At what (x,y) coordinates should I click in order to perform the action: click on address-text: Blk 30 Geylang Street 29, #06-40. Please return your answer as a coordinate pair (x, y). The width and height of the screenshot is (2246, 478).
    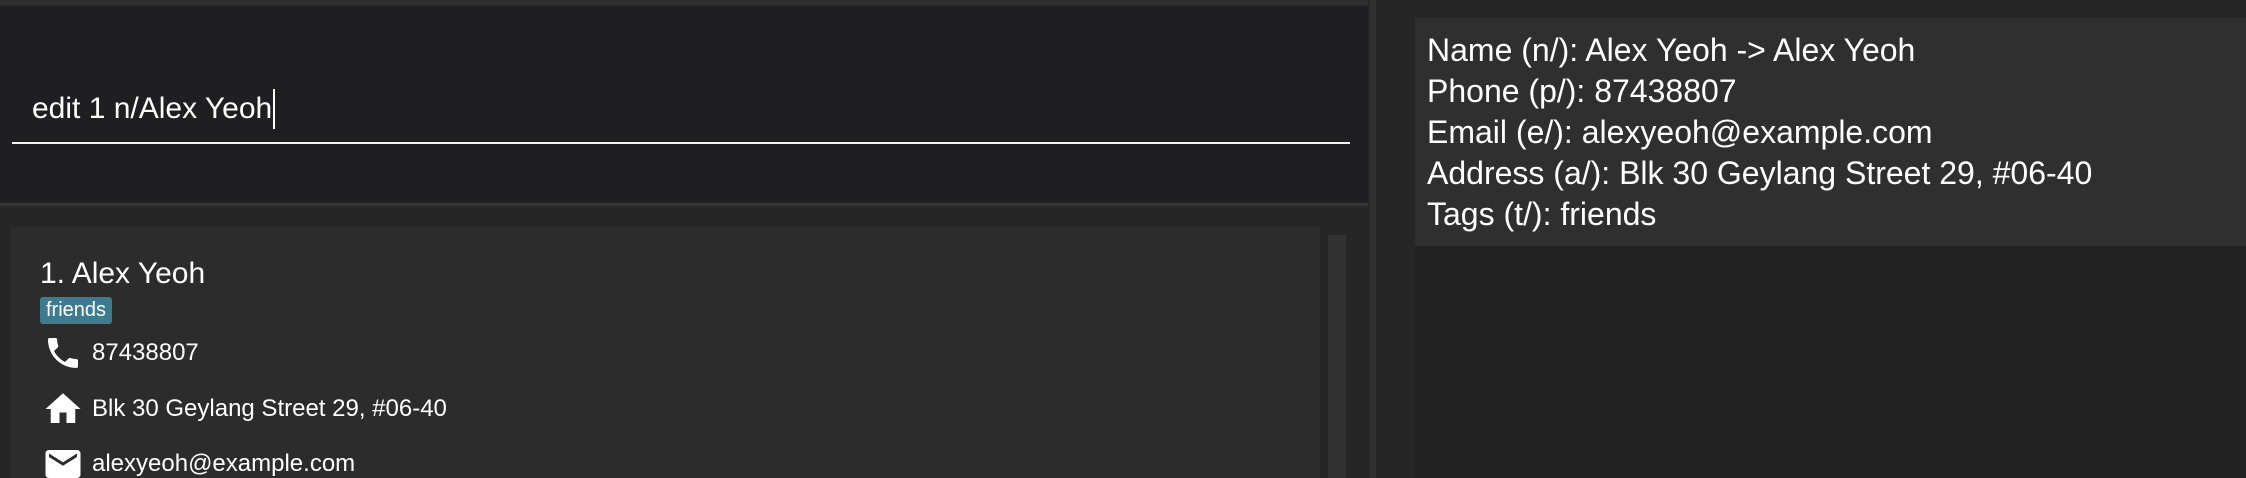
    Looking at the image, I should click on (269, 408).